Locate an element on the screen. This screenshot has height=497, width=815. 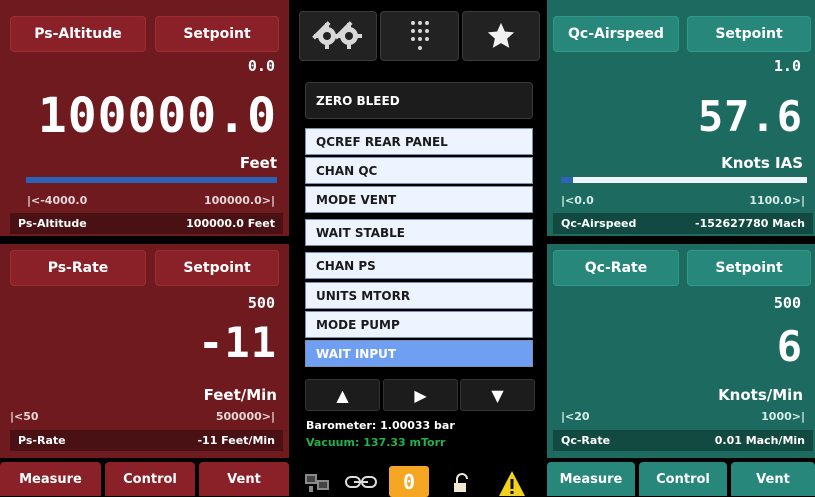
left-control-button: Control is located at coordinates (150, 479).